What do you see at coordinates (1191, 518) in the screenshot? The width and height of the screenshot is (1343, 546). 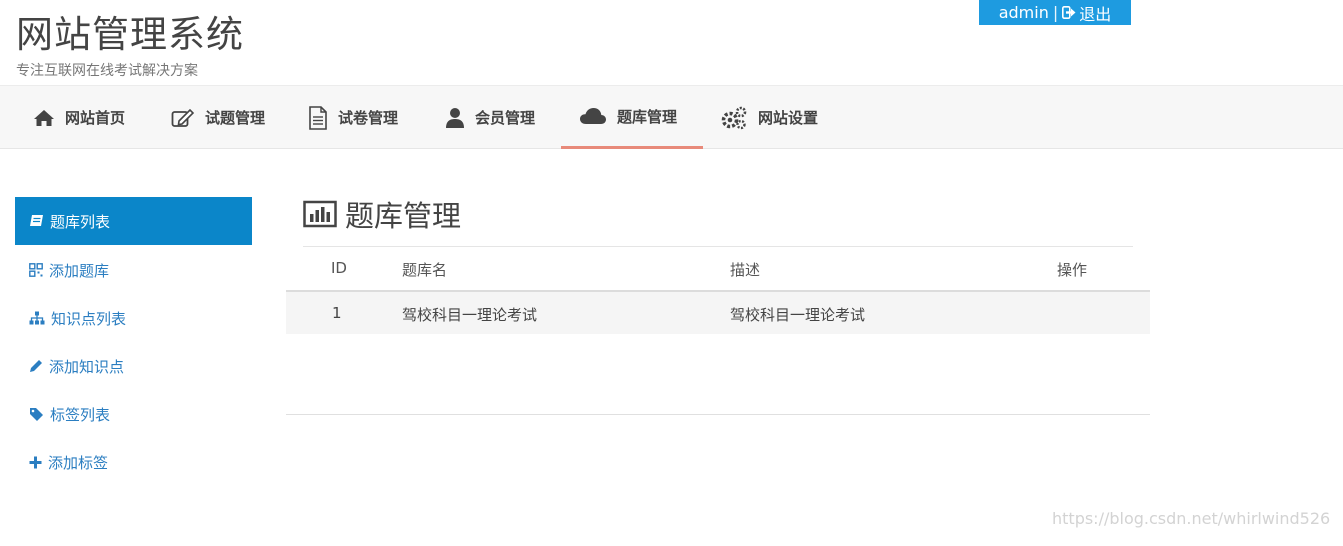 I see `watermark: https://blog.csdn.net/whirlwind526` at bounding box center [1191, 518].